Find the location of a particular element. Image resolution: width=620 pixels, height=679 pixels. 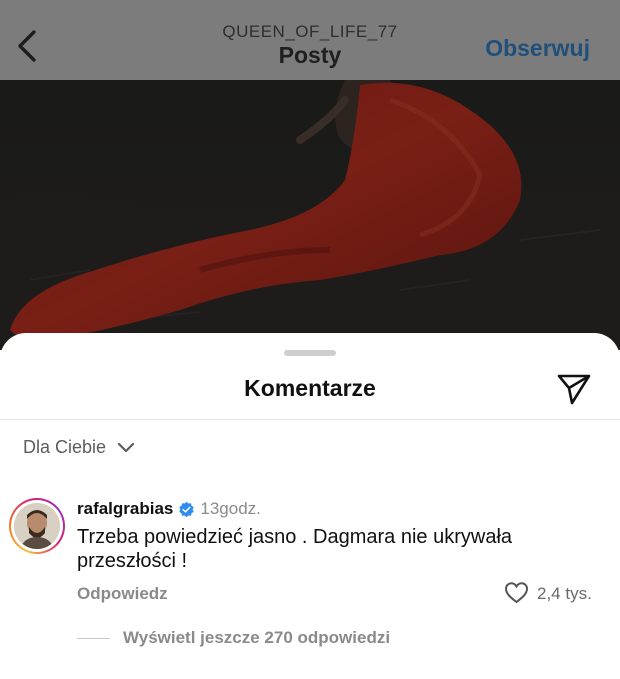

verified-badge-icon is located at coordinates (187, 509).